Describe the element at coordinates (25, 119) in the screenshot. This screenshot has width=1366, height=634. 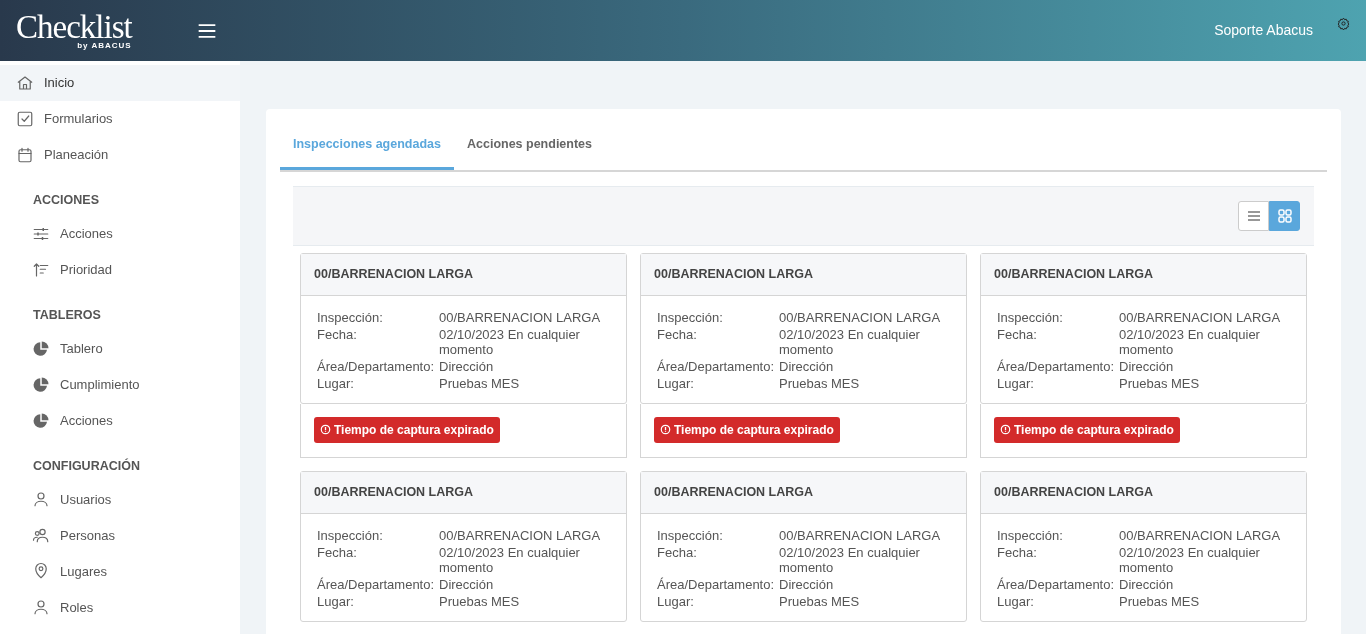
I see `checkbox-icon` at that location.